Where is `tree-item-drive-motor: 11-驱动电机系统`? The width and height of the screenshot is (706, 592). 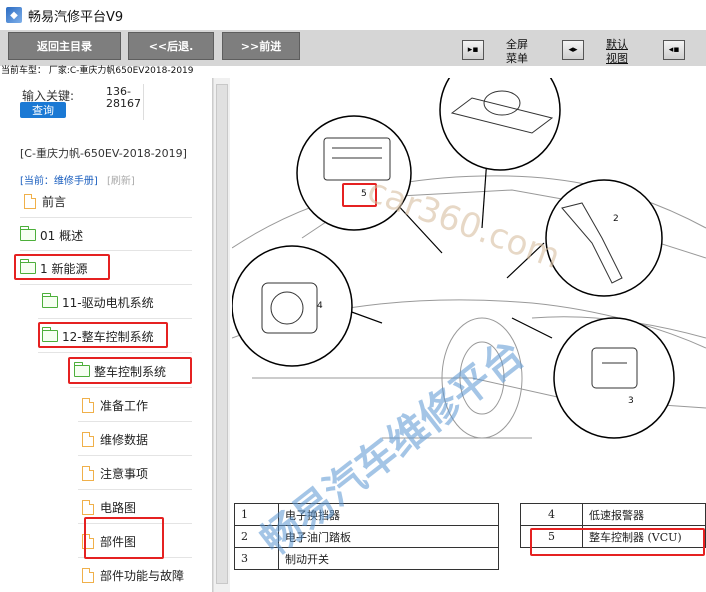 tree-item-drive-motor: 11-驱动电机系统 is located at coordinates (98, 302).